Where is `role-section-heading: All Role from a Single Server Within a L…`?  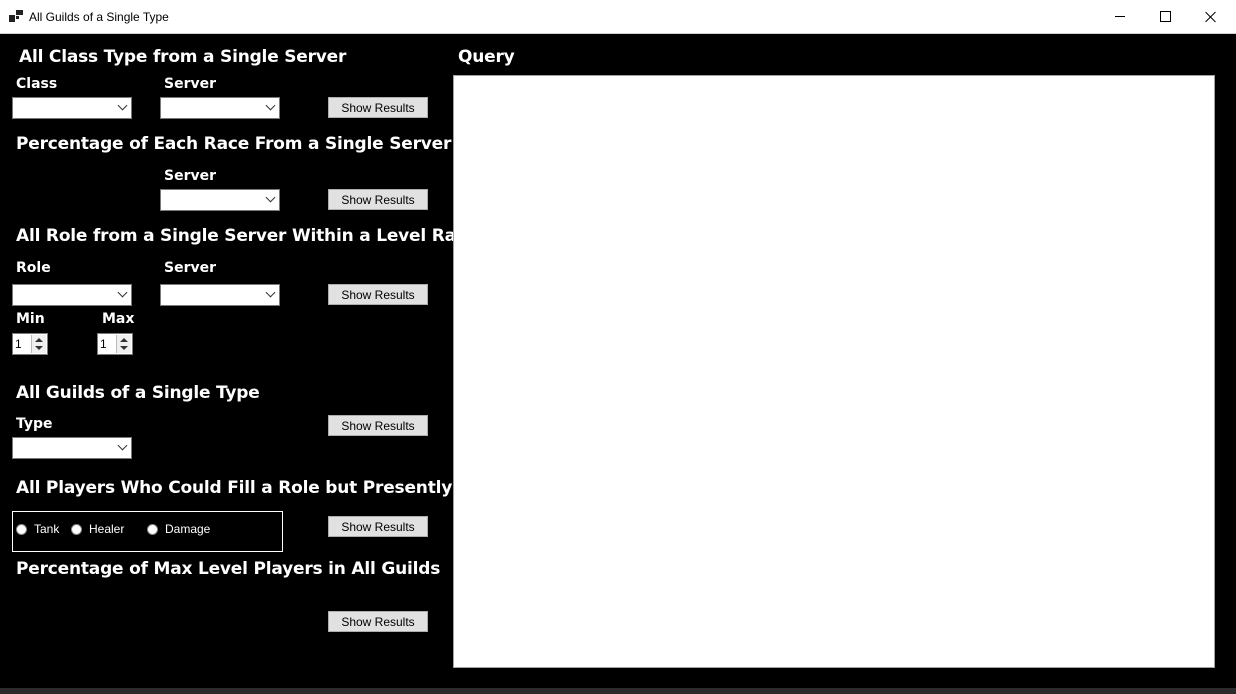
role-section-heading: All Role from a Single Server Within a L… is located at coordinates (254, 236).